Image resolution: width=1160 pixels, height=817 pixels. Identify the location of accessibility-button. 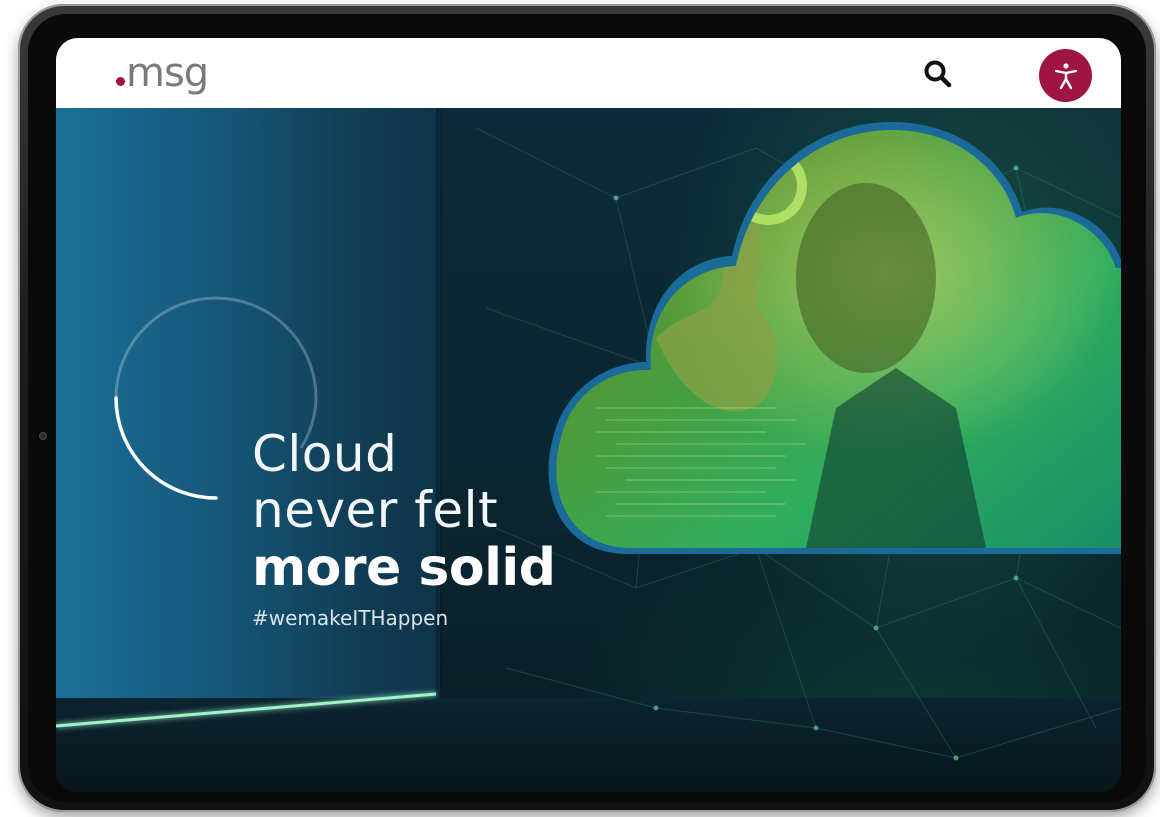
(1065, 75).